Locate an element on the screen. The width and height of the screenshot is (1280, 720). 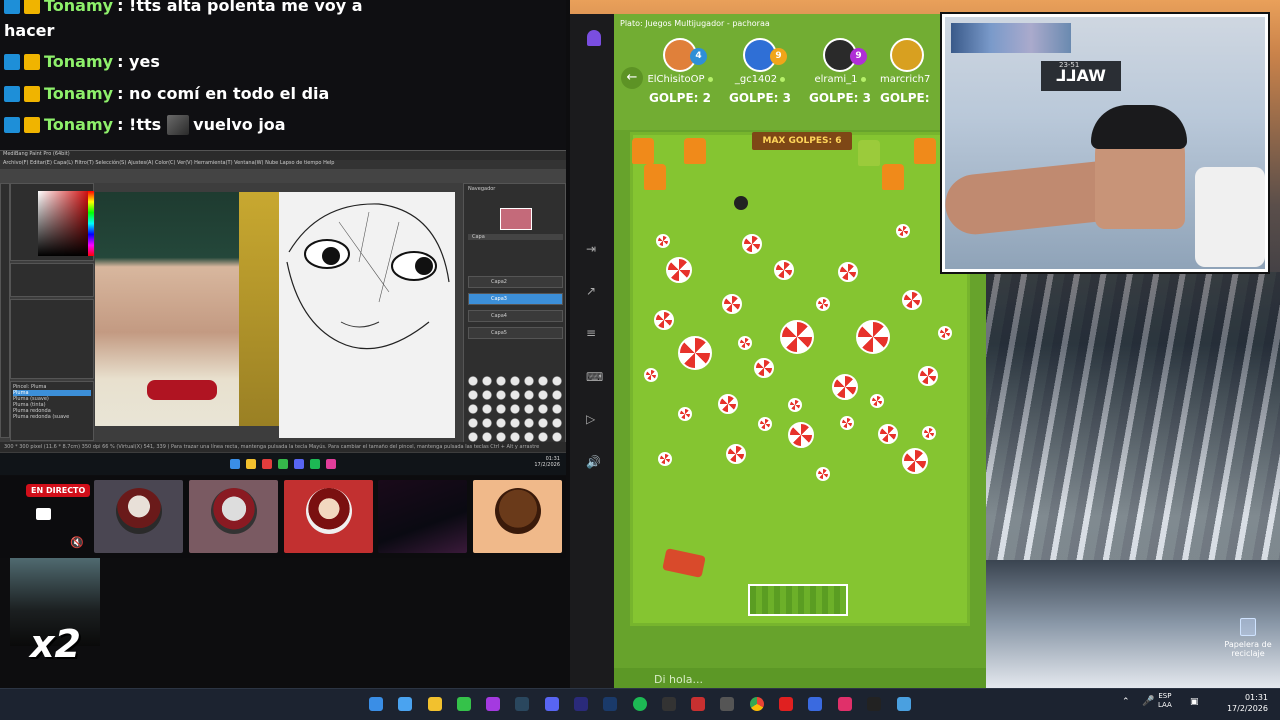
keyboard-layout: LAA is located at coordinates (1165, 705).